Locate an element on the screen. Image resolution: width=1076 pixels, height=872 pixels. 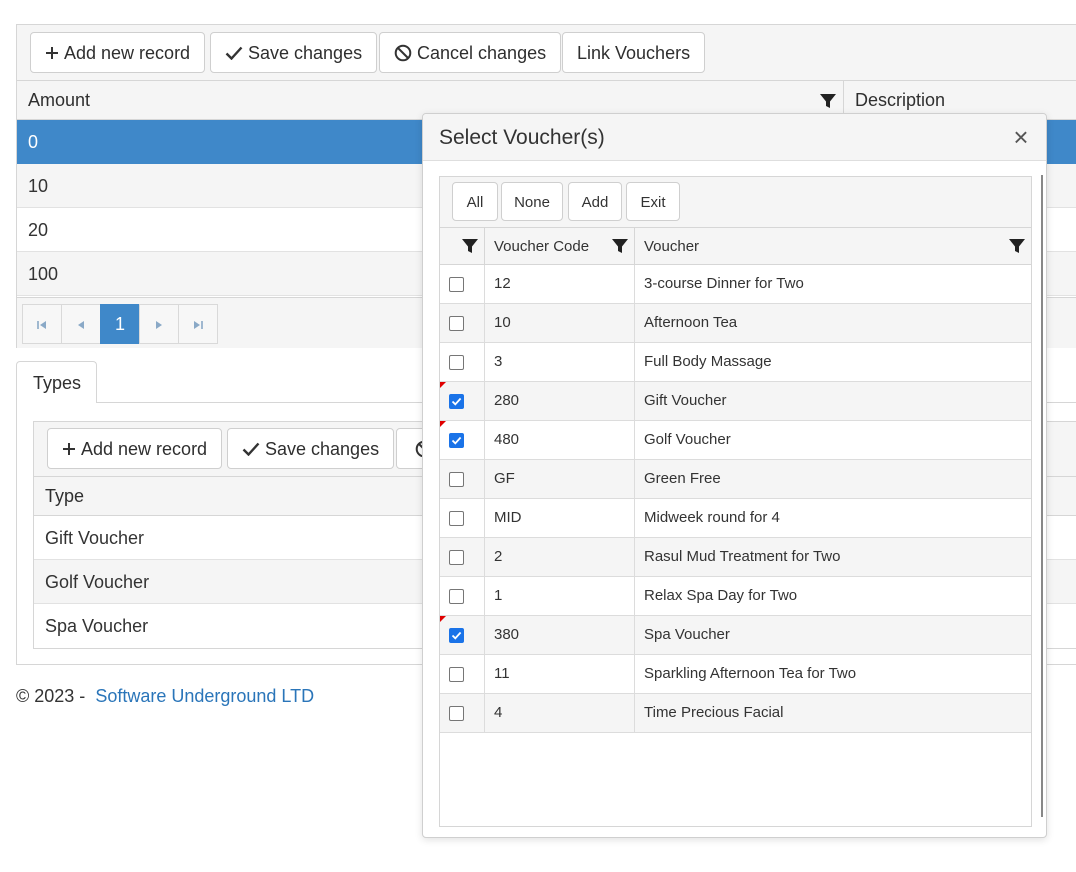
column-header-type: Type is located at coordinates (64, 496).